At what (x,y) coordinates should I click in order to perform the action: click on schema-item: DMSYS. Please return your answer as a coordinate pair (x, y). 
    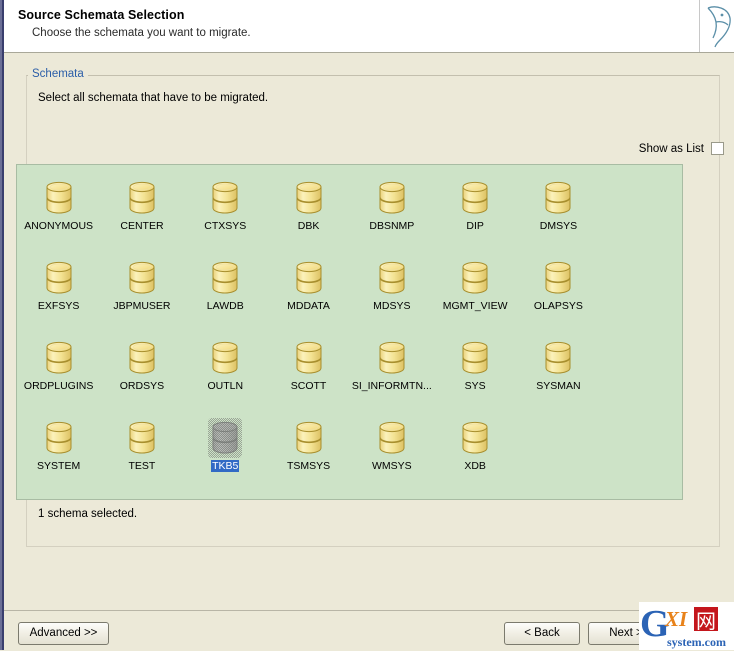
    Looking at the image, I should click on (558, 213).